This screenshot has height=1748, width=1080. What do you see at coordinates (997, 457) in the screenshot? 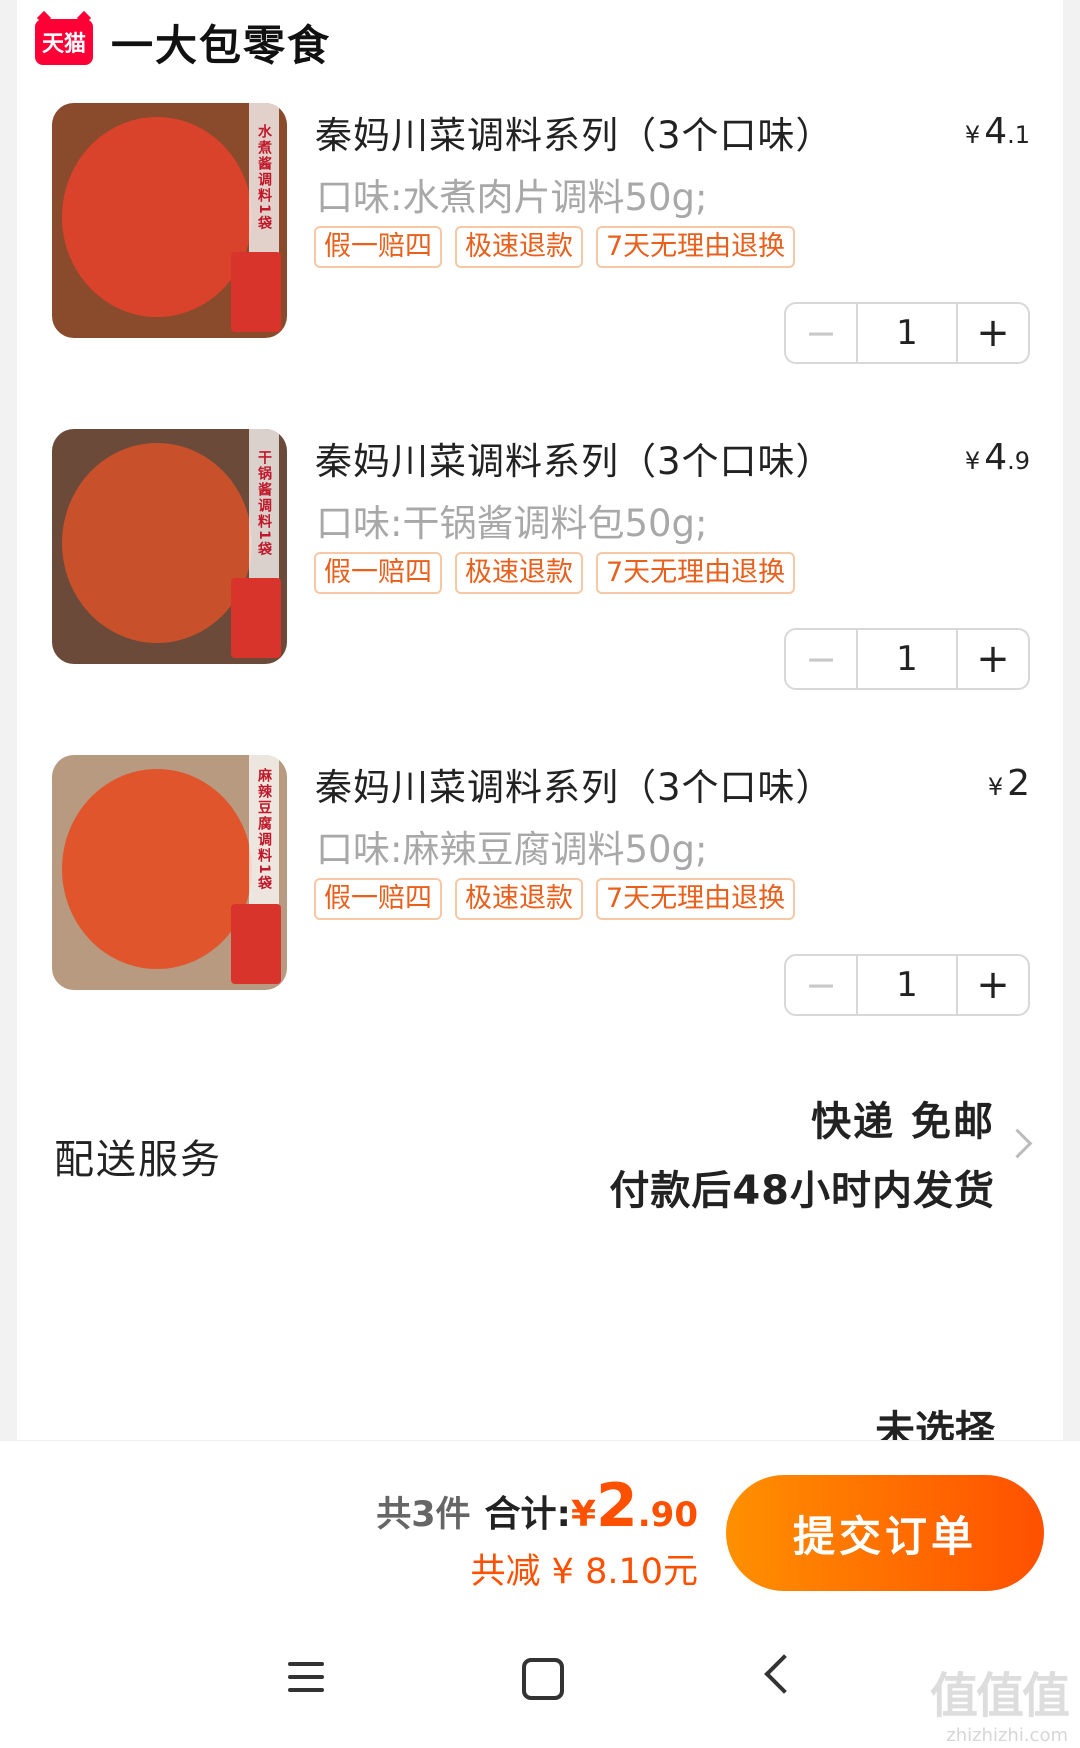
I see `product-price: ¥4.9` at bounding box center [997, 457].